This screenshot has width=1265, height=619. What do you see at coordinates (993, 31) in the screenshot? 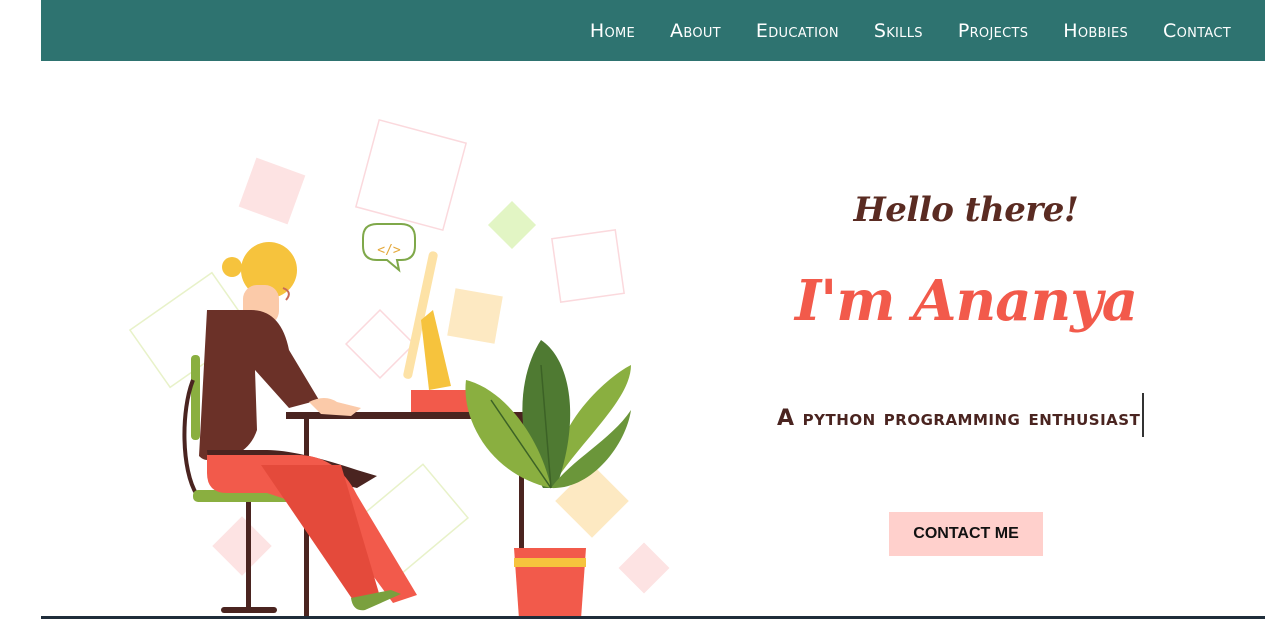
I see `nav-item-projects: Projects` at bounding box center [993, 31].